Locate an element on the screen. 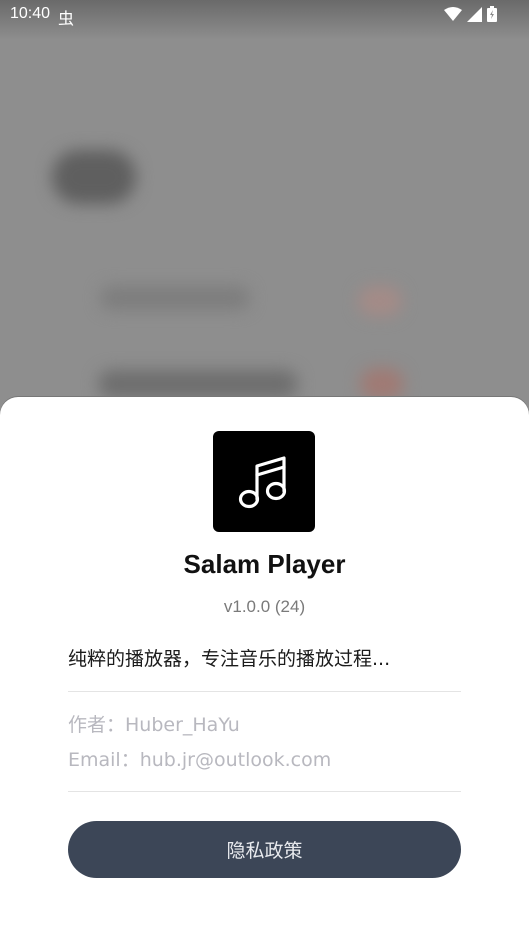  battery-charging-icon is located at coordinates (492, 14).